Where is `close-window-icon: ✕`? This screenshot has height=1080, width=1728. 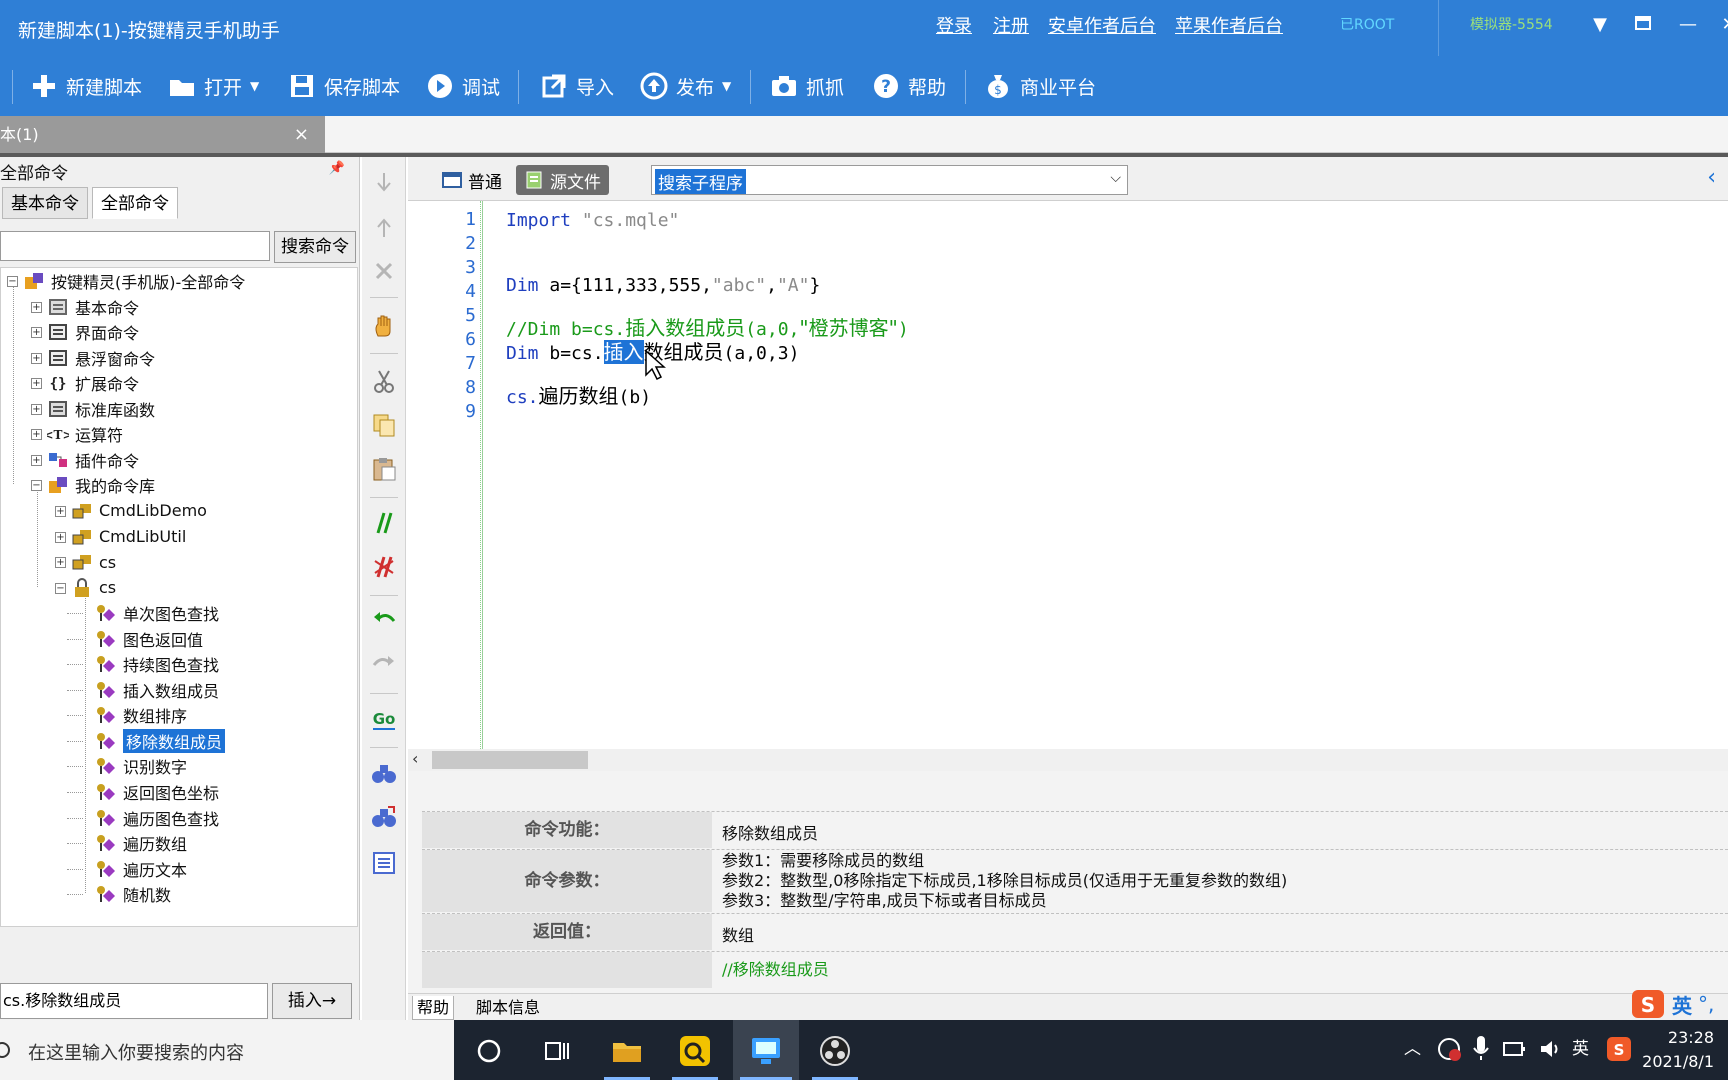 close-window-icon: ✕ is located at coordinates (1721, 25).